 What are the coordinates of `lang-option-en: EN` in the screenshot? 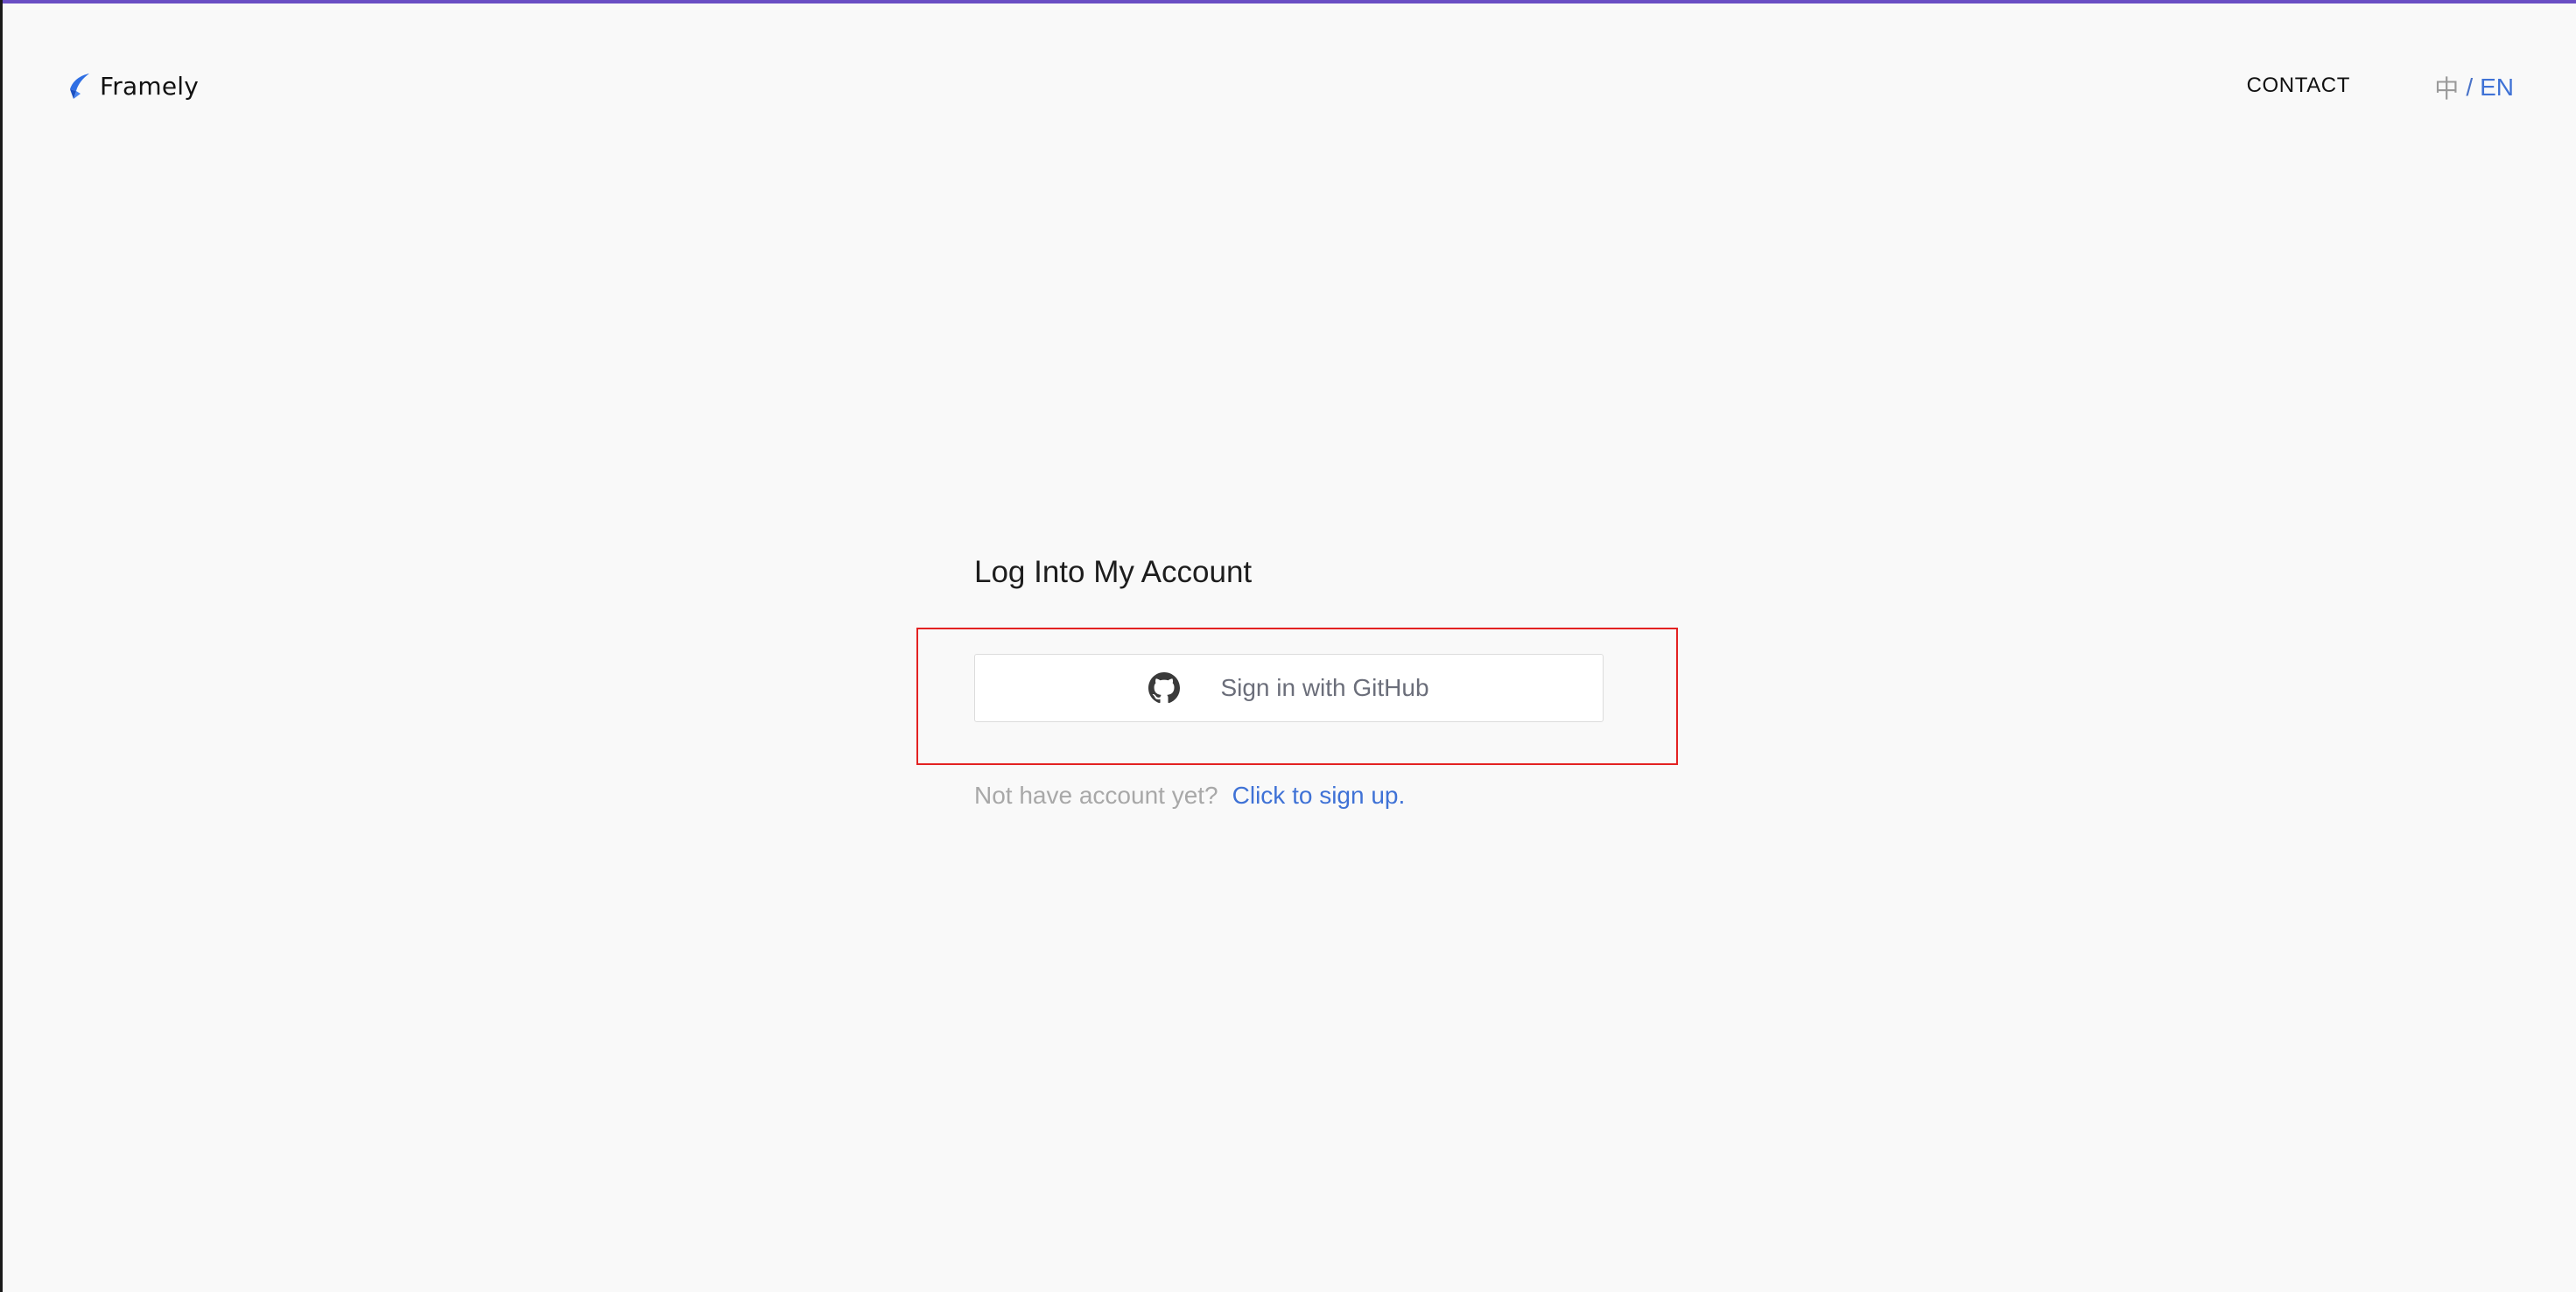 It's located at (2497, 88).